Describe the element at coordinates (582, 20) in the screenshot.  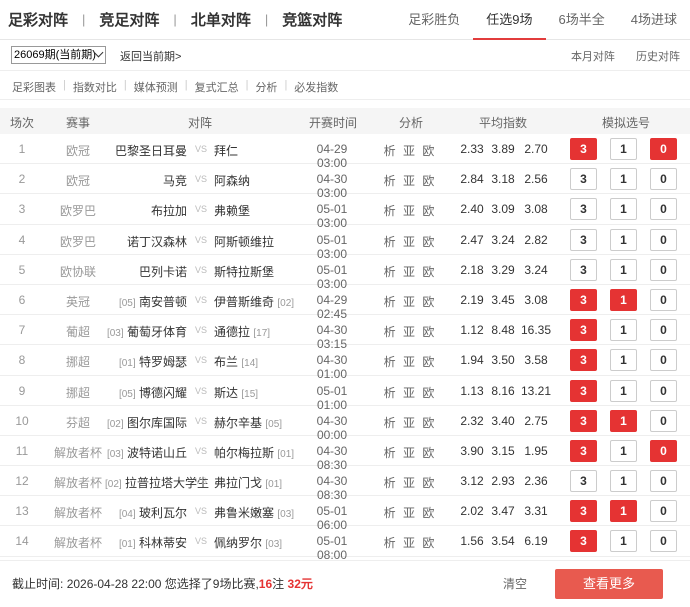
I see `subtab-banquan: 6场半全` at that location.